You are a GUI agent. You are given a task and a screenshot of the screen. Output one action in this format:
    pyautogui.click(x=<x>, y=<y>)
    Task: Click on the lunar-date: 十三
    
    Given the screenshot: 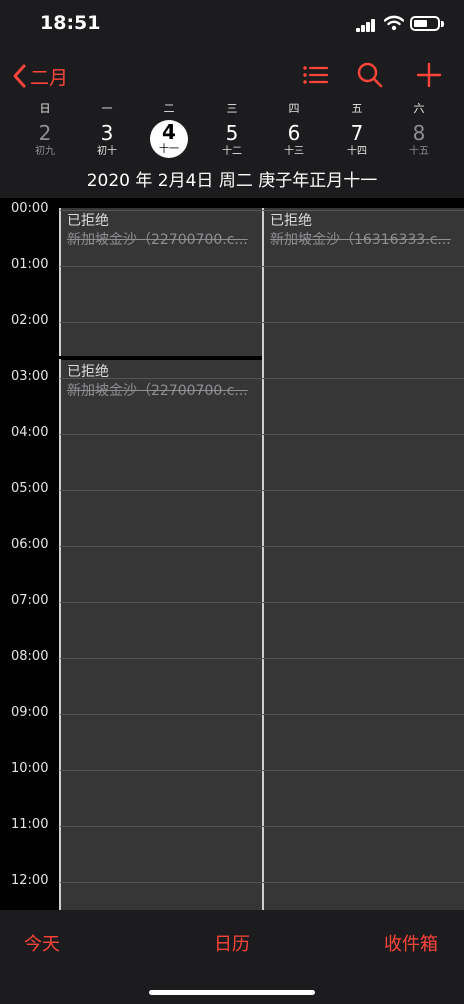 What is the action you would take?
    pyautogui.click(x=294, y=151)
    